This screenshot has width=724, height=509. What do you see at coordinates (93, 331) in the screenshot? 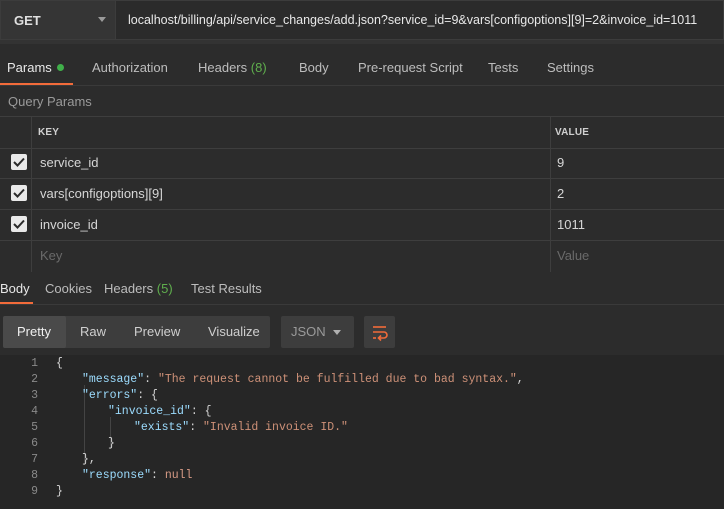
I see `raw-button: Raw` at bounding box center [93, 331].